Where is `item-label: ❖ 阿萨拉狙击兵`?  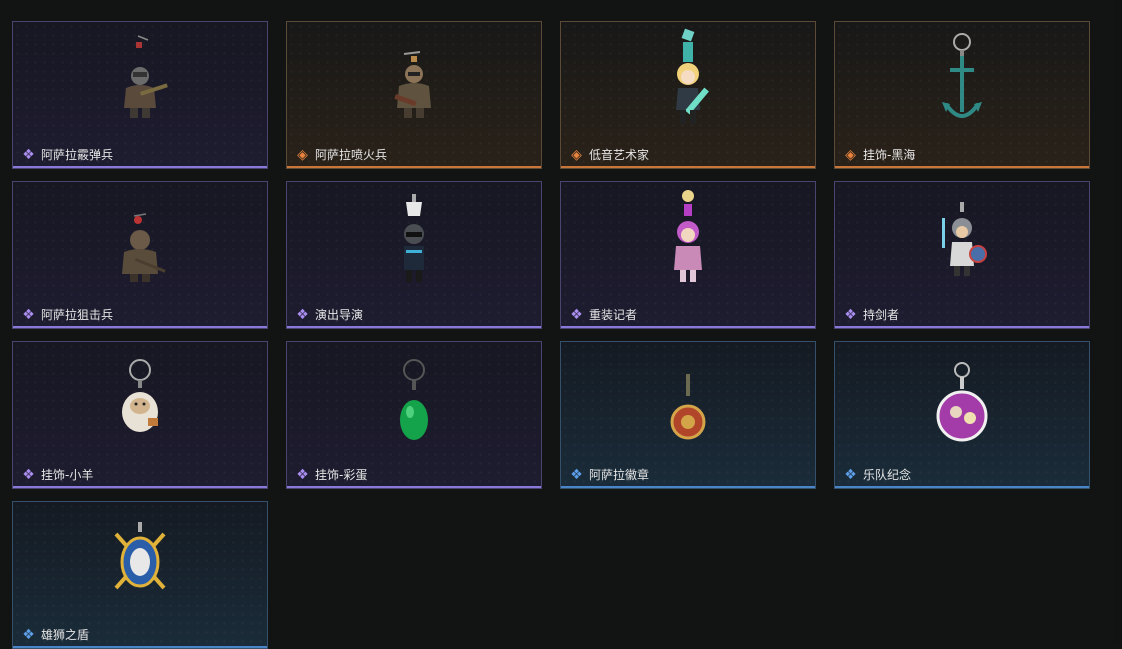 item-label: ❖ 阿萨拉狙击兵 is located at coordinates (67, 315).